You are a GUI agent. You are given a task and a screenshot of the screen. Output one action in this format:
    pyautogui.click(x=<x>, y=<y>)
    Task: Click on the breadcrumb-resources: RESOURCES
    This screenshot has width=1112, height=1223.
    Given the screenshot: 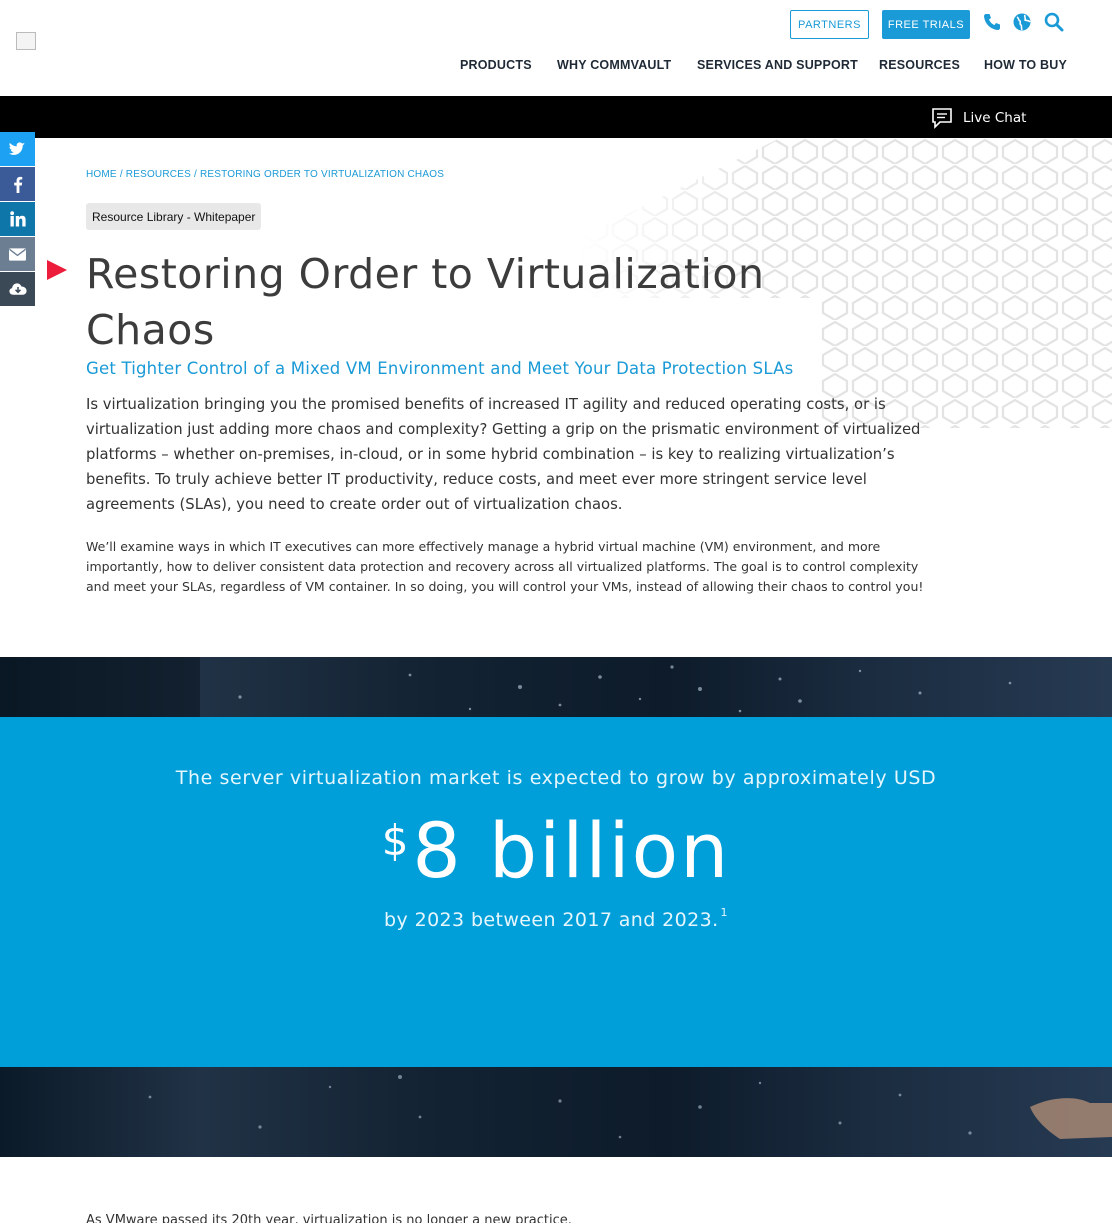 What is the action you would take?
    pyautogui.click(x=158, y=174)
    